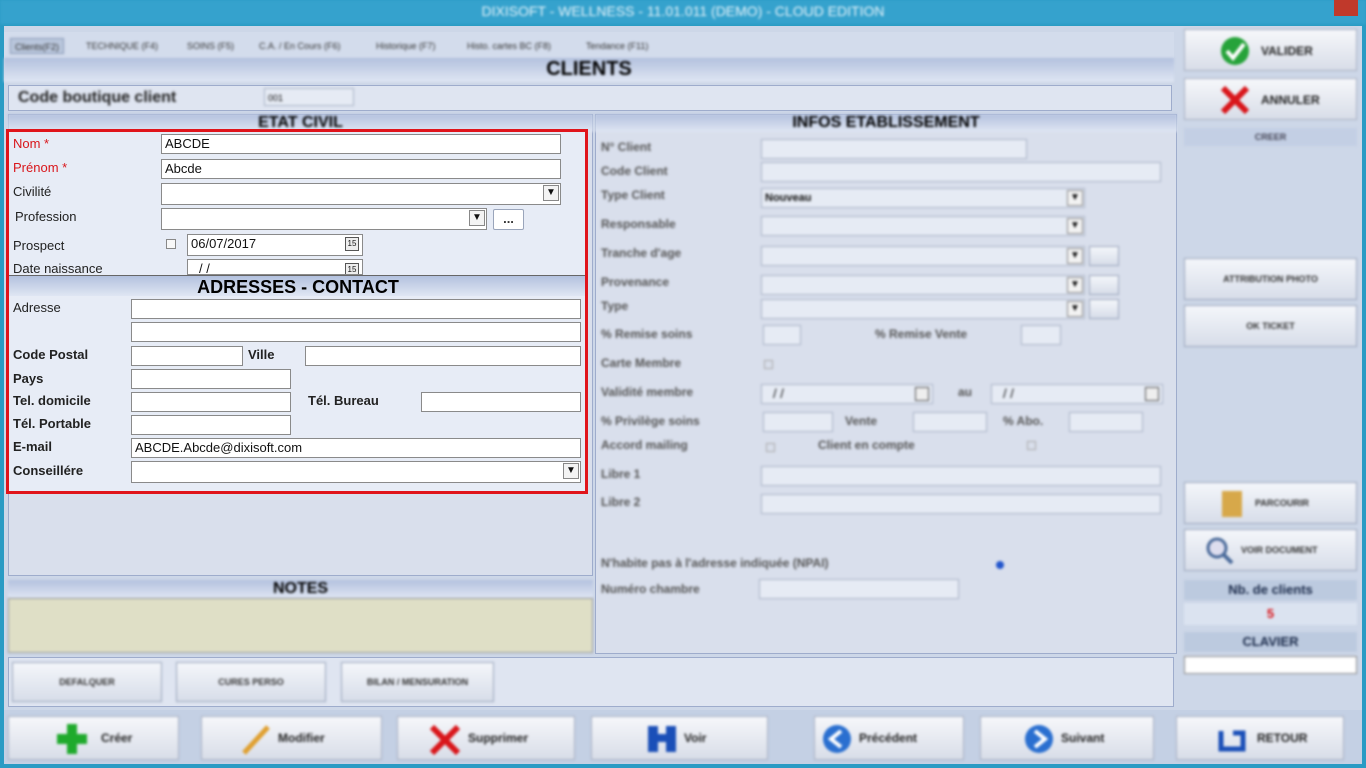  I want to click on accord-mailing-label: Accord mailing, so click(644, 445).